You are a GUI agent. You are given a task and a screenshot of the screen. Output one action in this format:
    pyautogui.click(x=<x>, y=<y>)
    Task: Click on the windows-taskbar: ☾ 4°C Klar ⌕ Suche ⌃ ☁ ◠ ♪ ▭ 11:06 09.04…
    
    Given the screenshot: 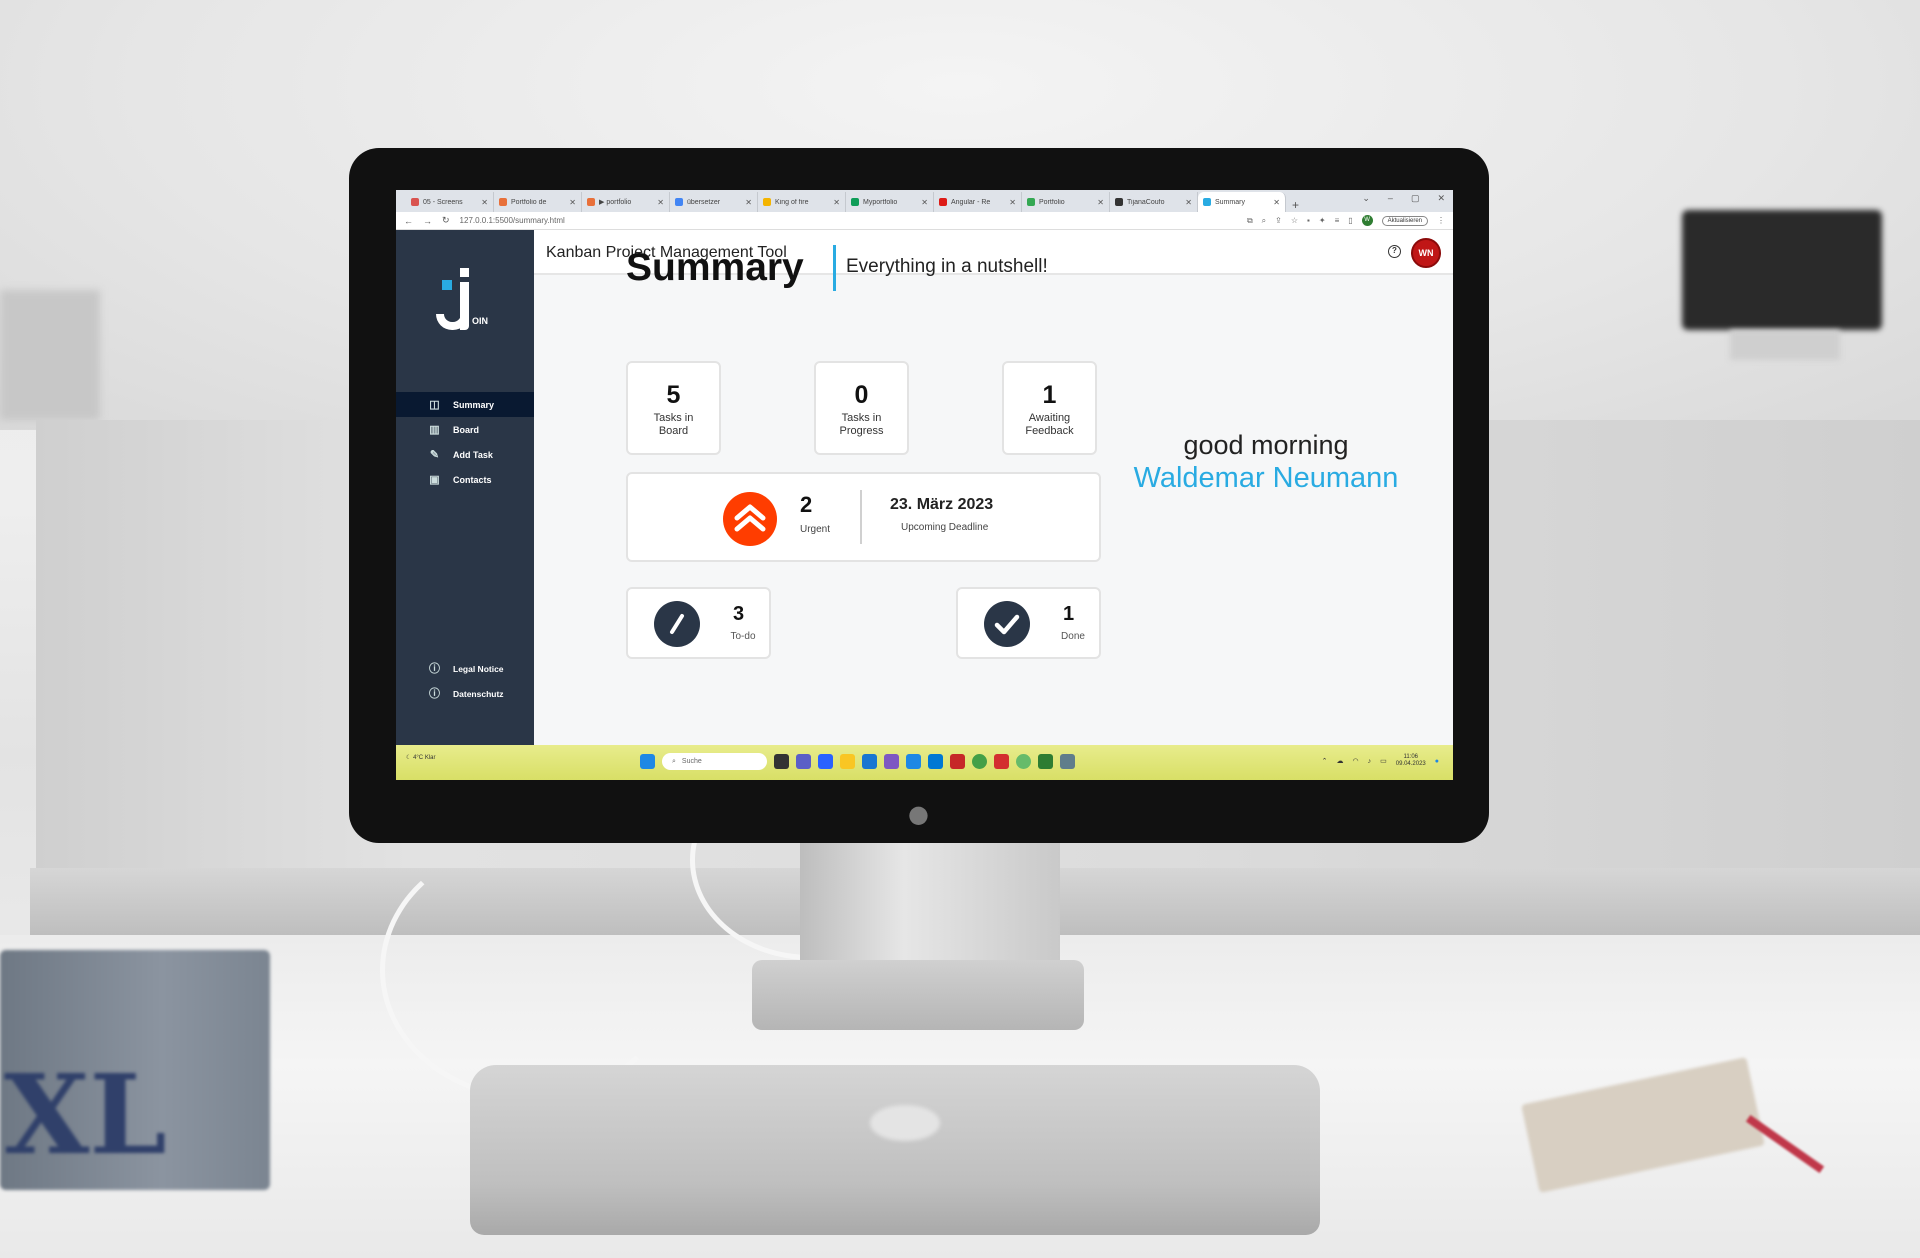 What is the action you would take?
    pyautogui.click(x=924, y=762)
    